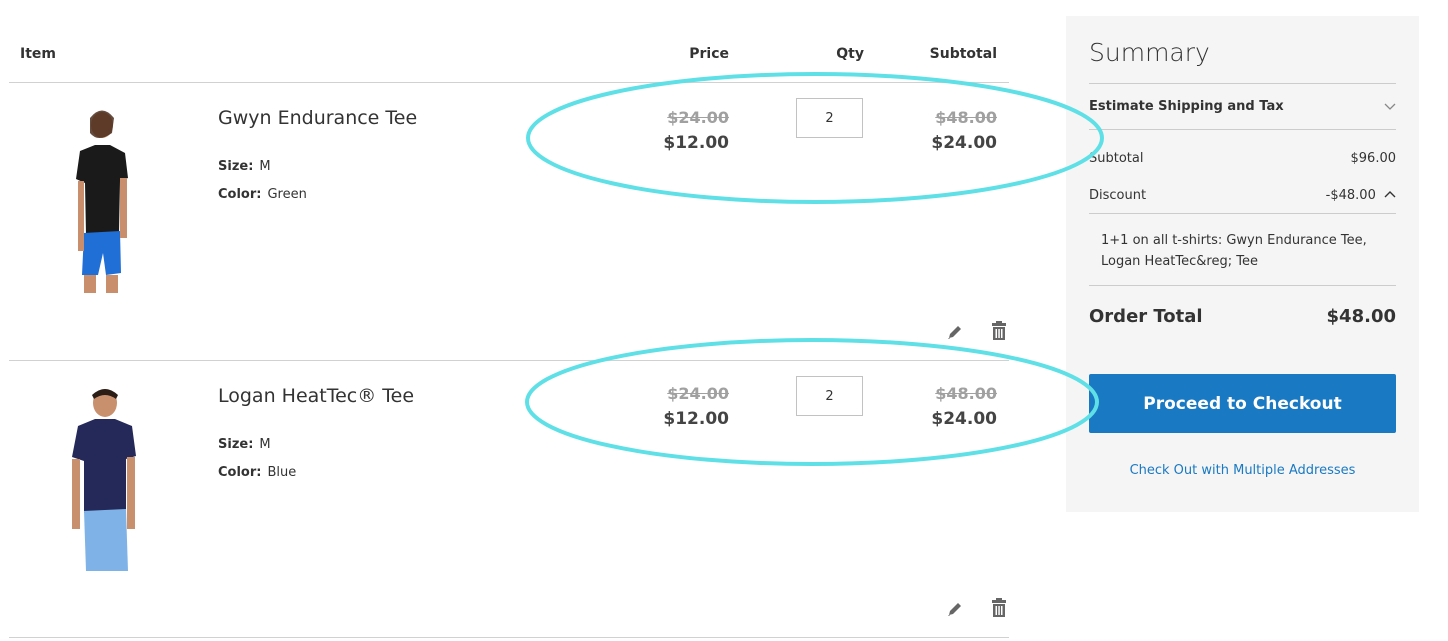 The image size is (1448, 641). I want to click on summary-title: Summary, so click(1149, 52).